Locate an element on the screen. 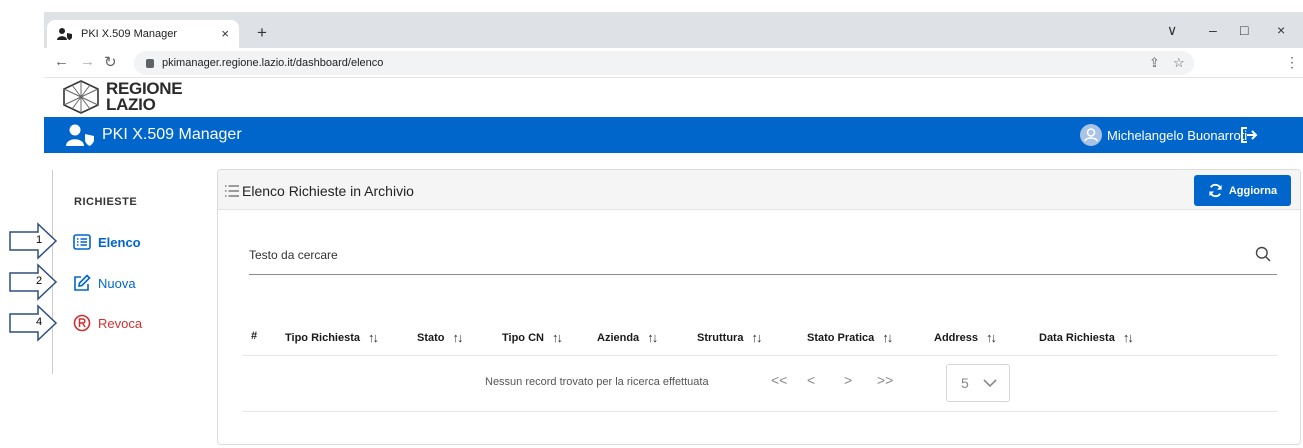 Image resolution: width=1303 pixels, height=448 pixels. lock-icon is located at coordinates (150, 63).